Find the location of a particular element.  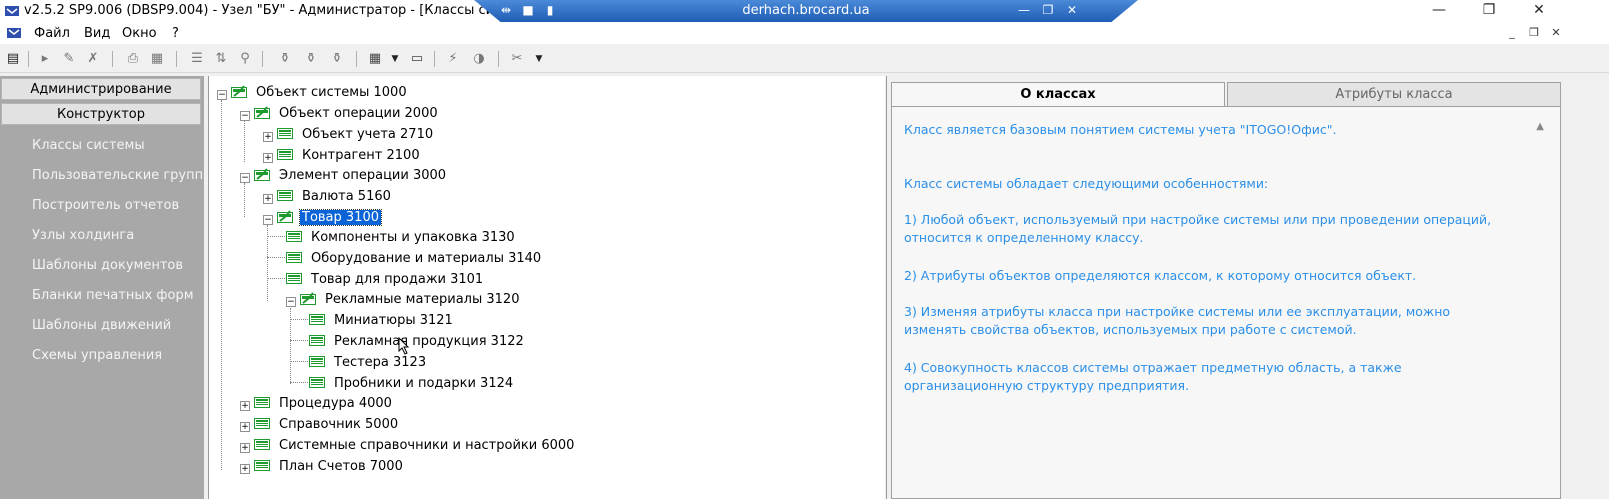

tree-node-label: Валюта 5160 is located at coordinates (346, 196).